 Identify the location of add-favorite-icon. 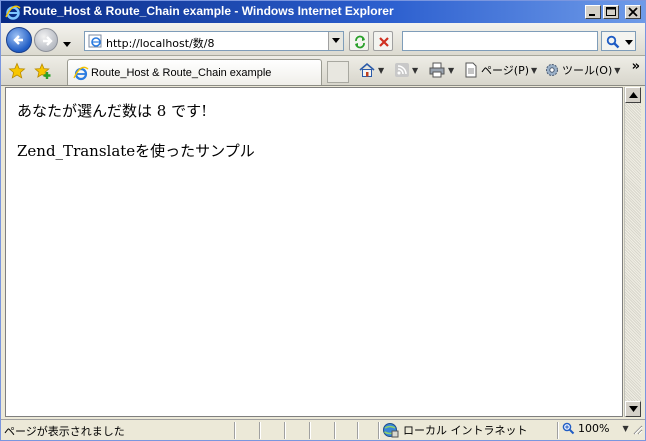
(43, 72).